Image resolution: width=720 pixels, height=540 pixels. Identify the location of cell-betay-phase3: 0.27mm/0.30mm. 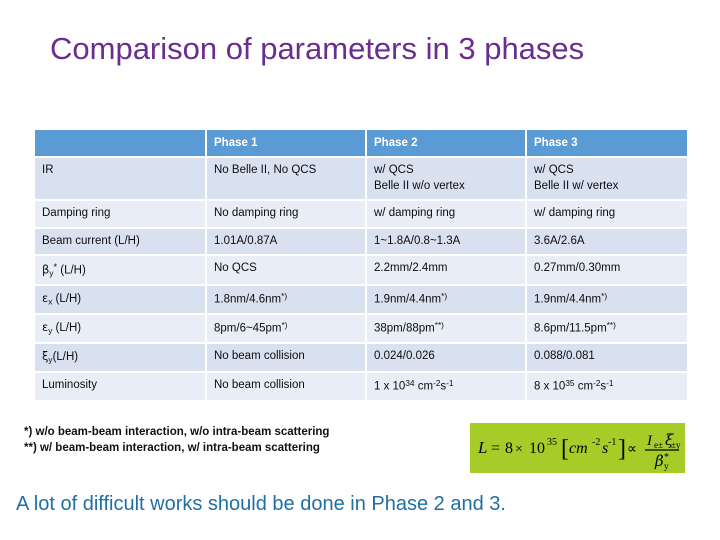
(607, 270).